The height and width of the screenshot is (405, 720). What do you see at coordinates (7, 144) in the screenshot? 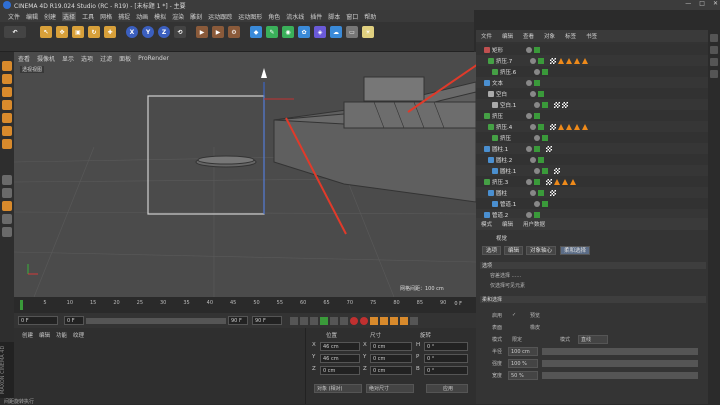
I see `polygons-mode-icon` at bounding box center [7, 144].